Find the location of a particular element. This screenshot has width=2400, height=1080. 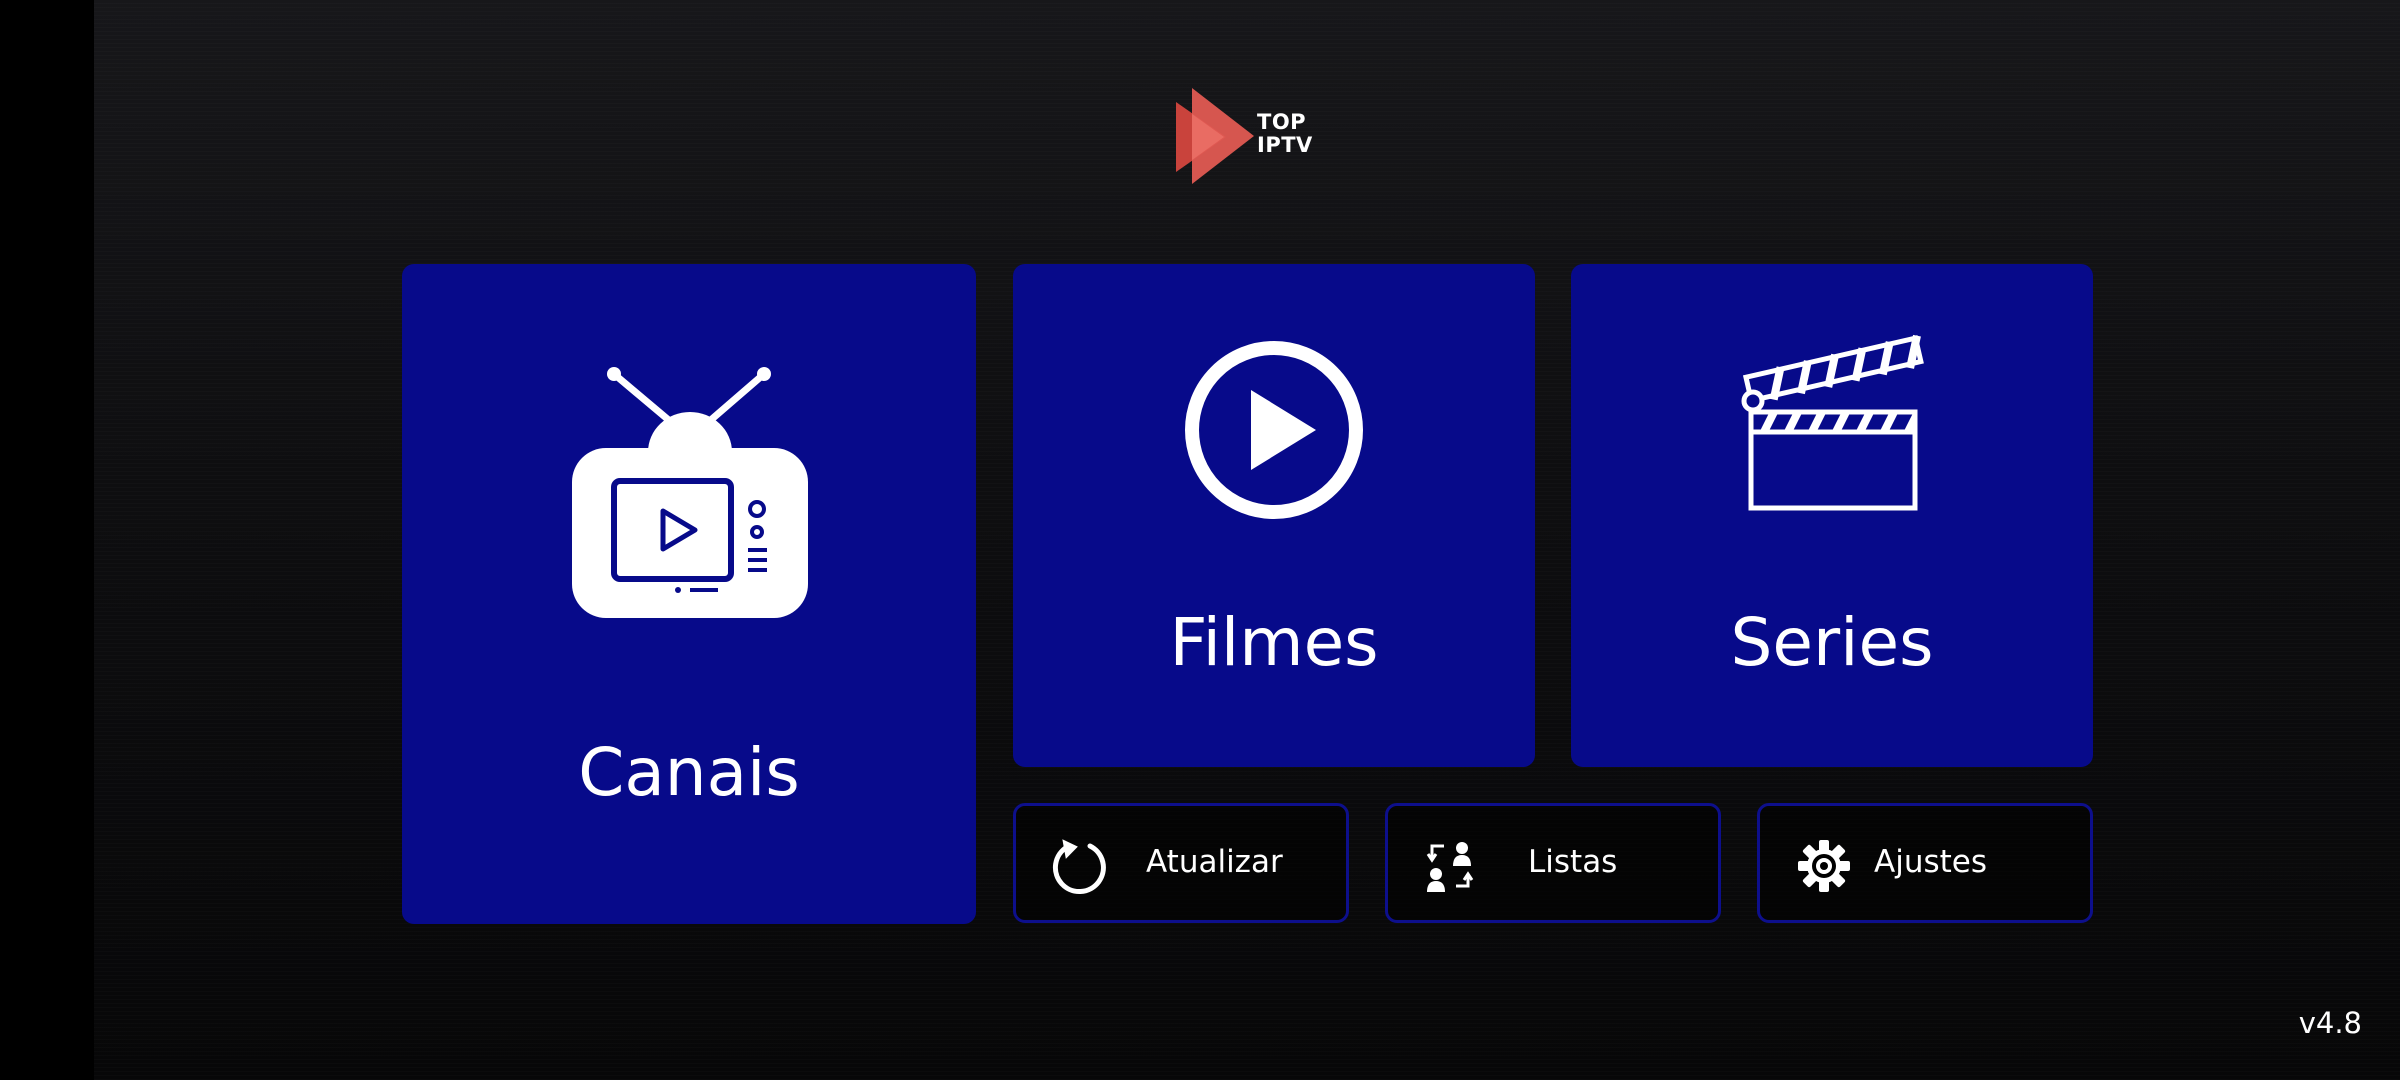

series-tile: Series is located at coordinates (1832, 515).